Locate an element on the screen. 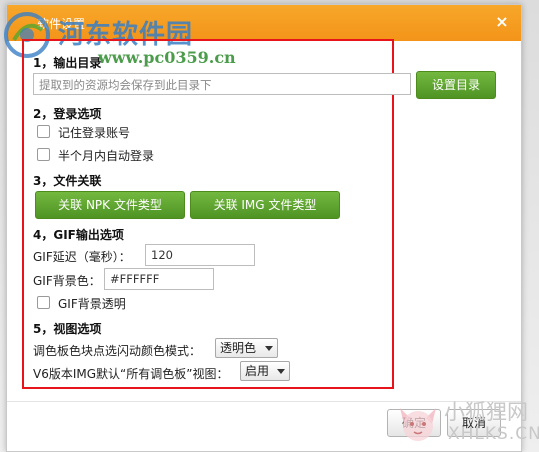  gif-bg-input: #FFFFFF is located at coordinates (159, 279).